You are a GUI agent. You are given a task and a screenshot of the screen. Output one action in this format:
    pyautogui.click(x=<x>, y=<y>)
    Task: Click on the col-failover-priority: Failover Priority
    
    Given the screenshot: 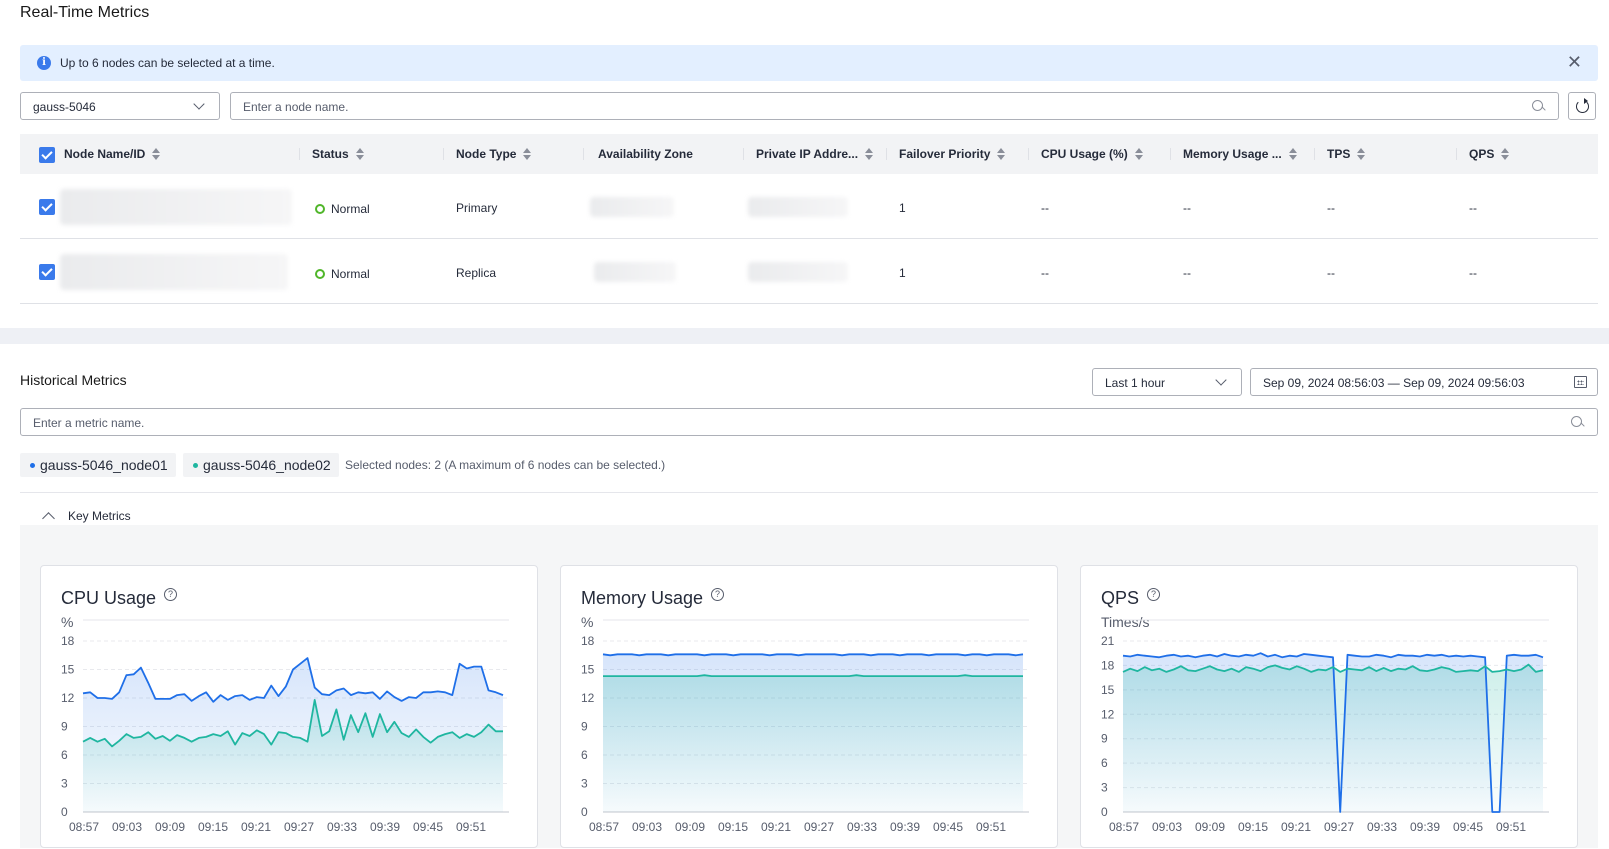 What is the action you would take?
    pyautogui.click(x=952, y=154)
    